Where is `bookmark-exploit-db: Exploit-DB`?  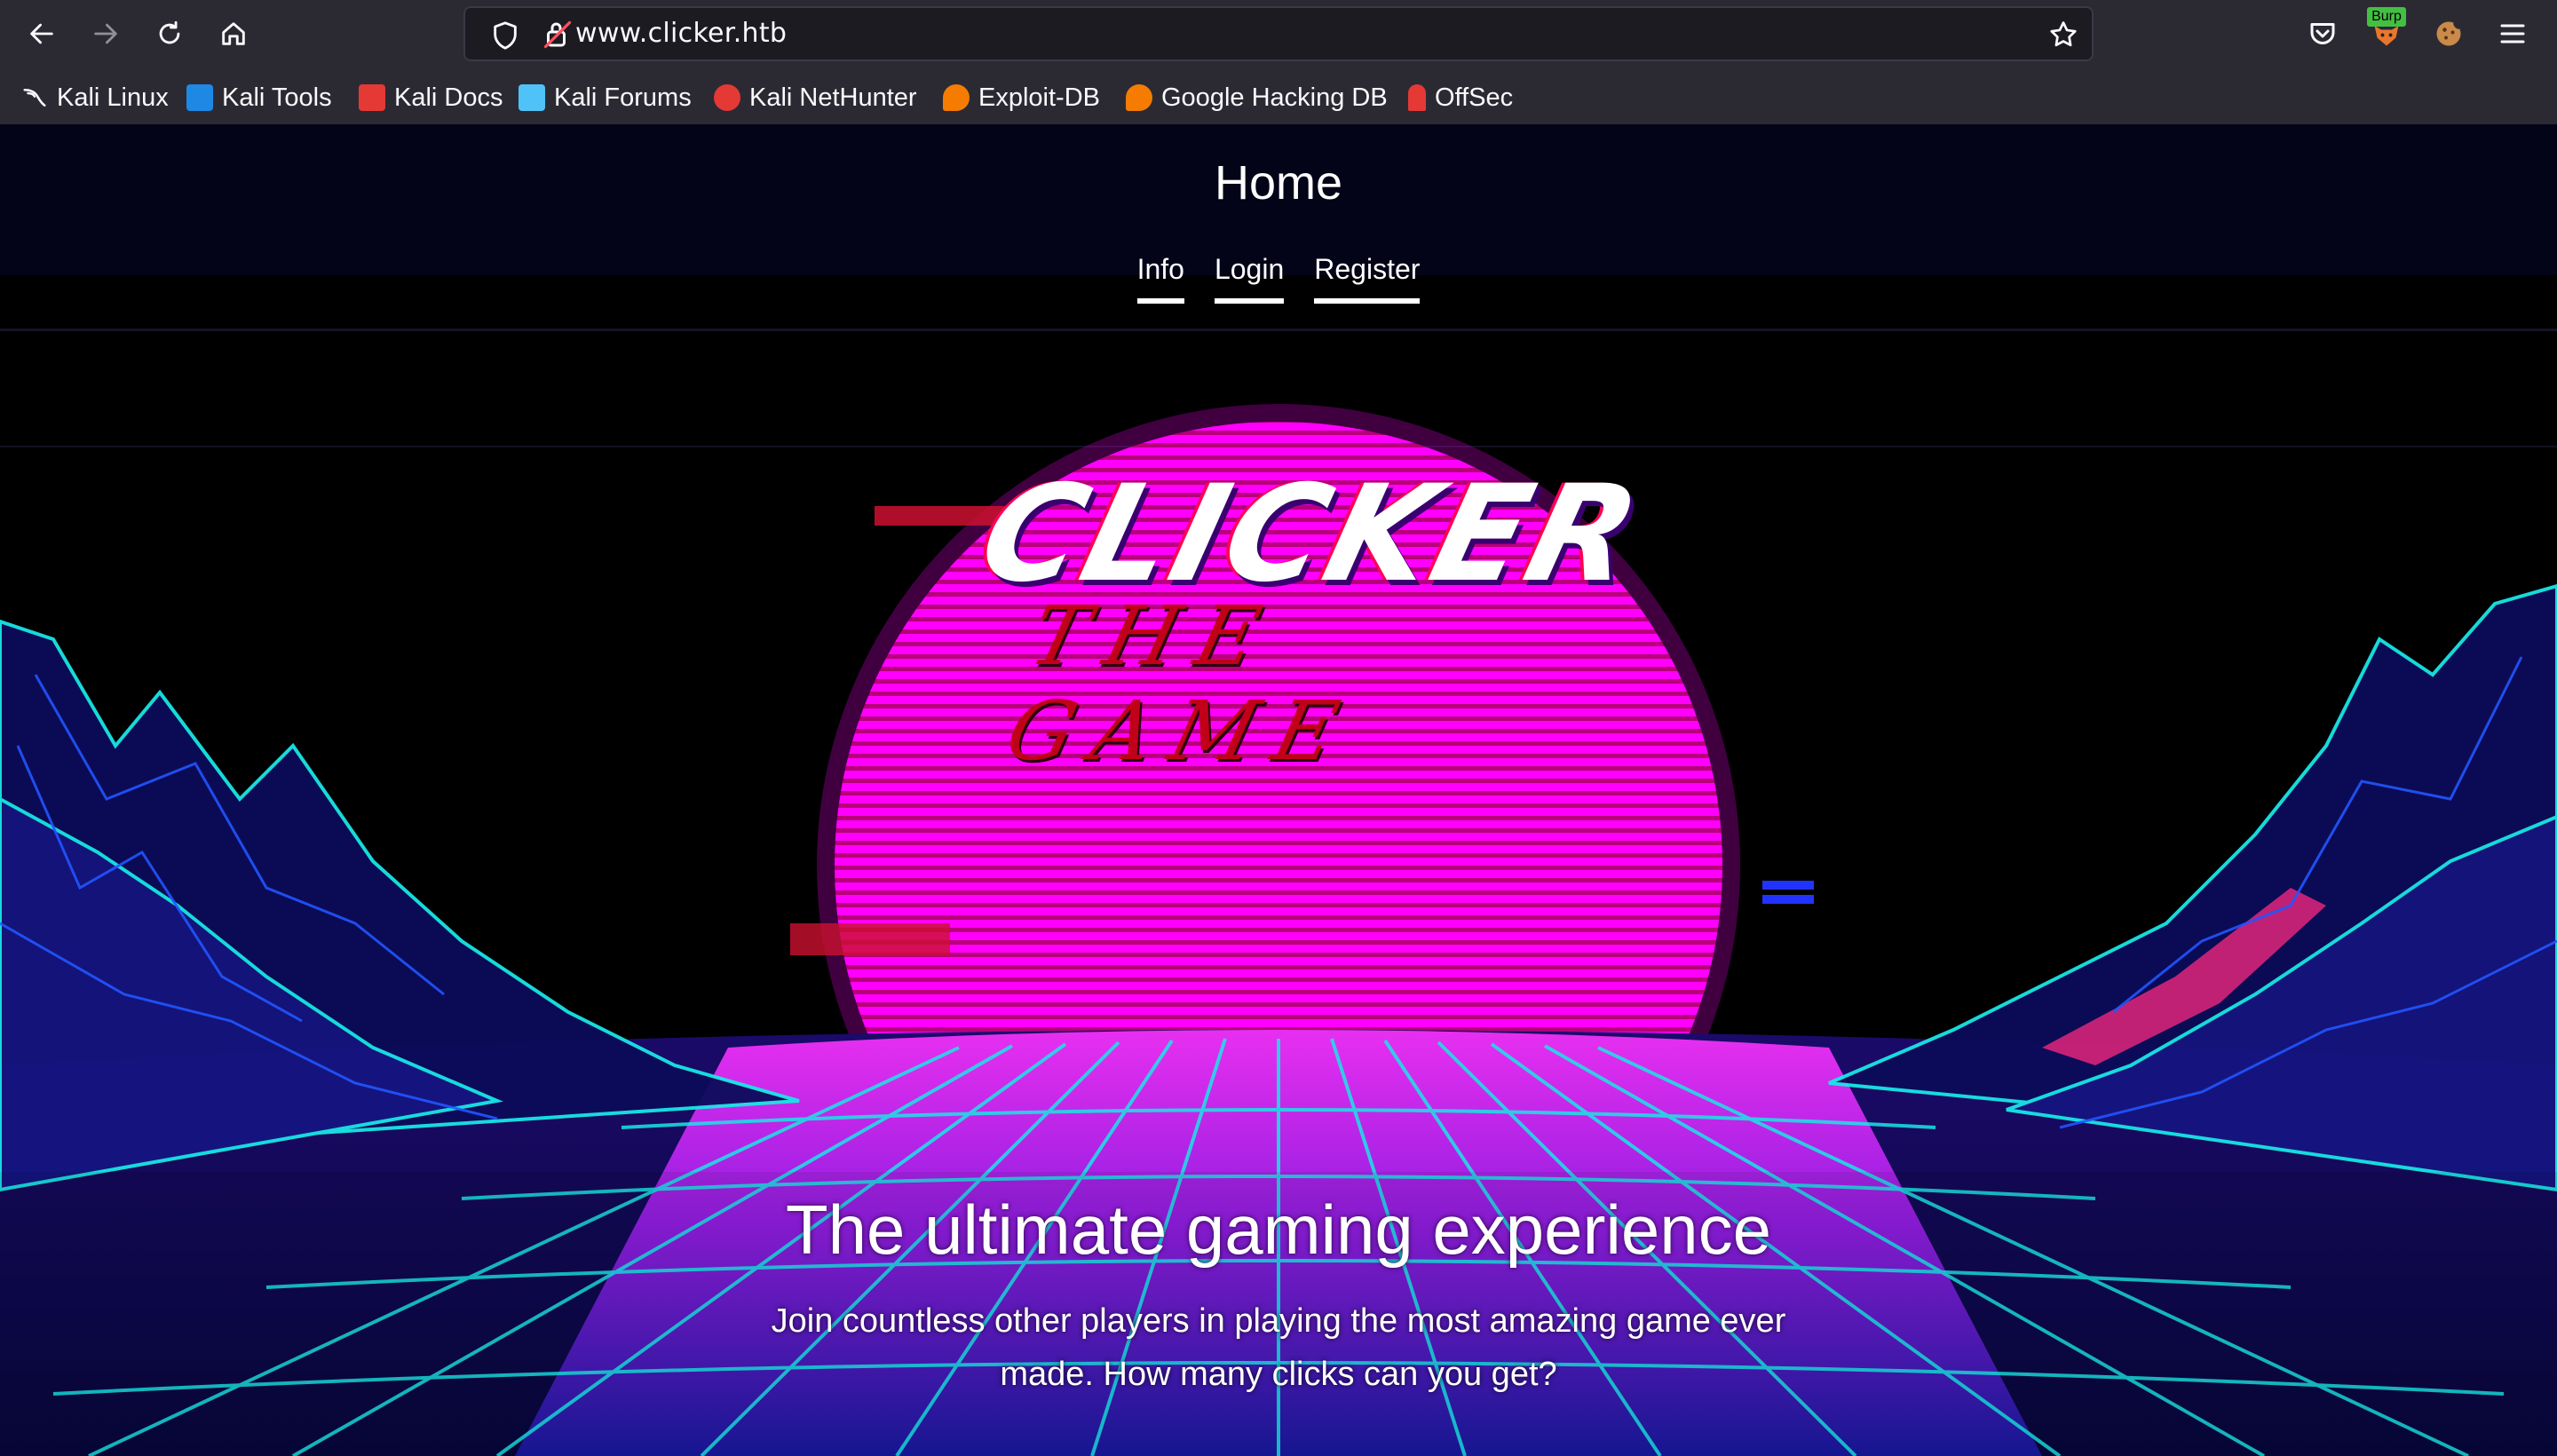 bookmark-exploit-db: Exploit-DB is located at coordinates (1021, 98).